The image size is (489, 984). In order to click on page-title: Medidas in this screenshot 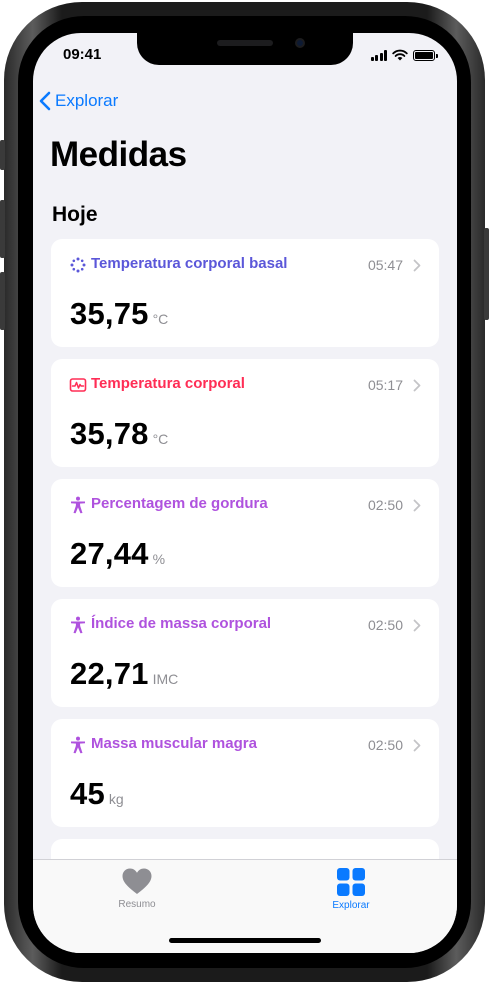, I will do `click(118, 154)`.